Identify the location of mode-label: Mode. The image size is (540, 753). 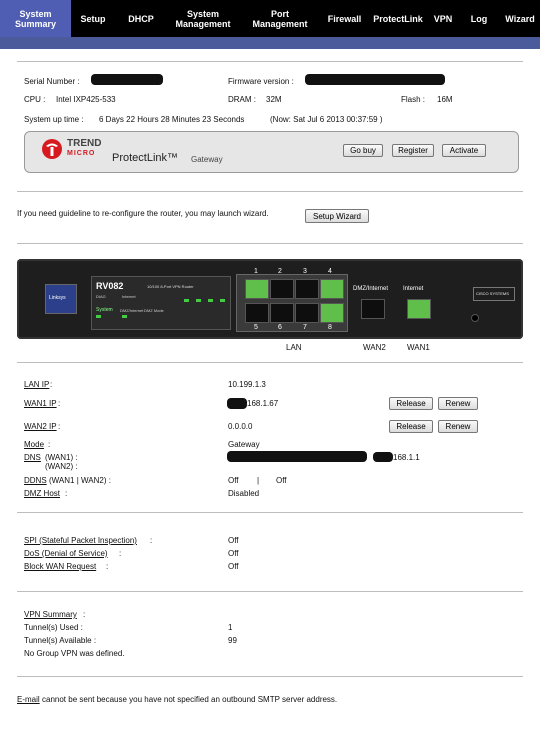
(34, 444).